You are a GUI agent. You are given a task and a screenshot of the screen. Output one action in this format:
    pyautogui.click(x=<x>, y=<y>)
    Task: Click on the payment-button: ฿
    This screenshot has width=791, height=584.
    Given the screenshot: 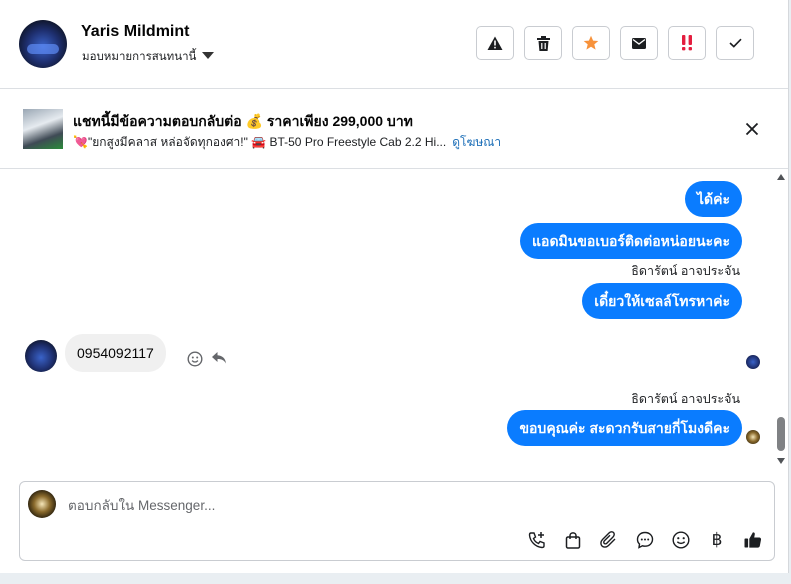 What is the action you would take?
    pyautogui.click(x=717, y=540)
    